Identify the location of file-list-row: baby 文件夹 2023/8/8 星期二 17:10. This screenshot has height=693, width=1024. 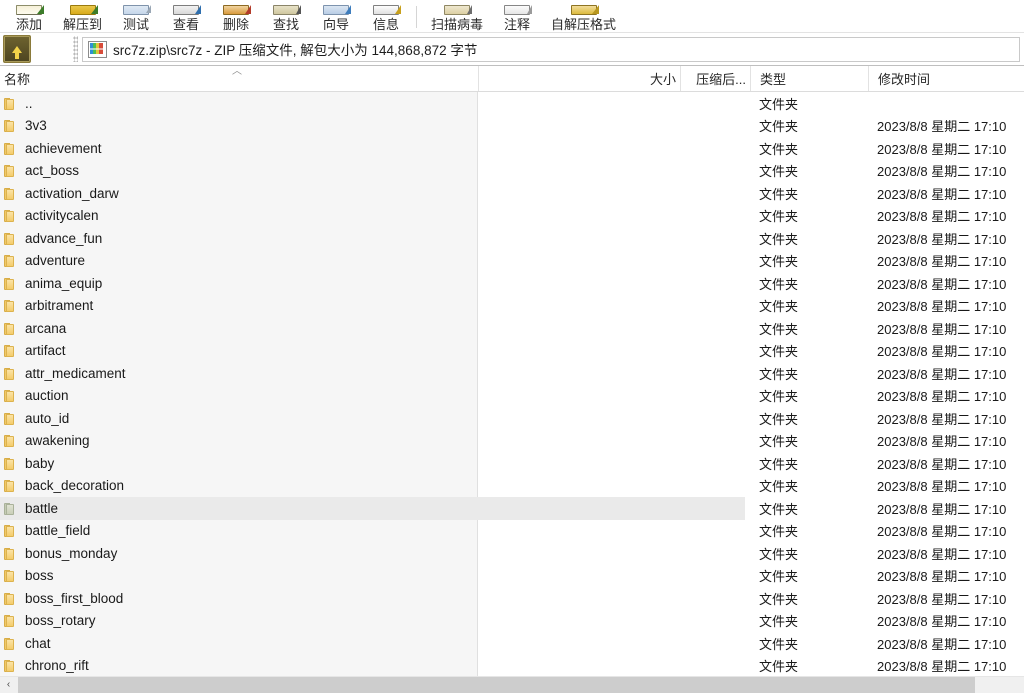
(512, 463).